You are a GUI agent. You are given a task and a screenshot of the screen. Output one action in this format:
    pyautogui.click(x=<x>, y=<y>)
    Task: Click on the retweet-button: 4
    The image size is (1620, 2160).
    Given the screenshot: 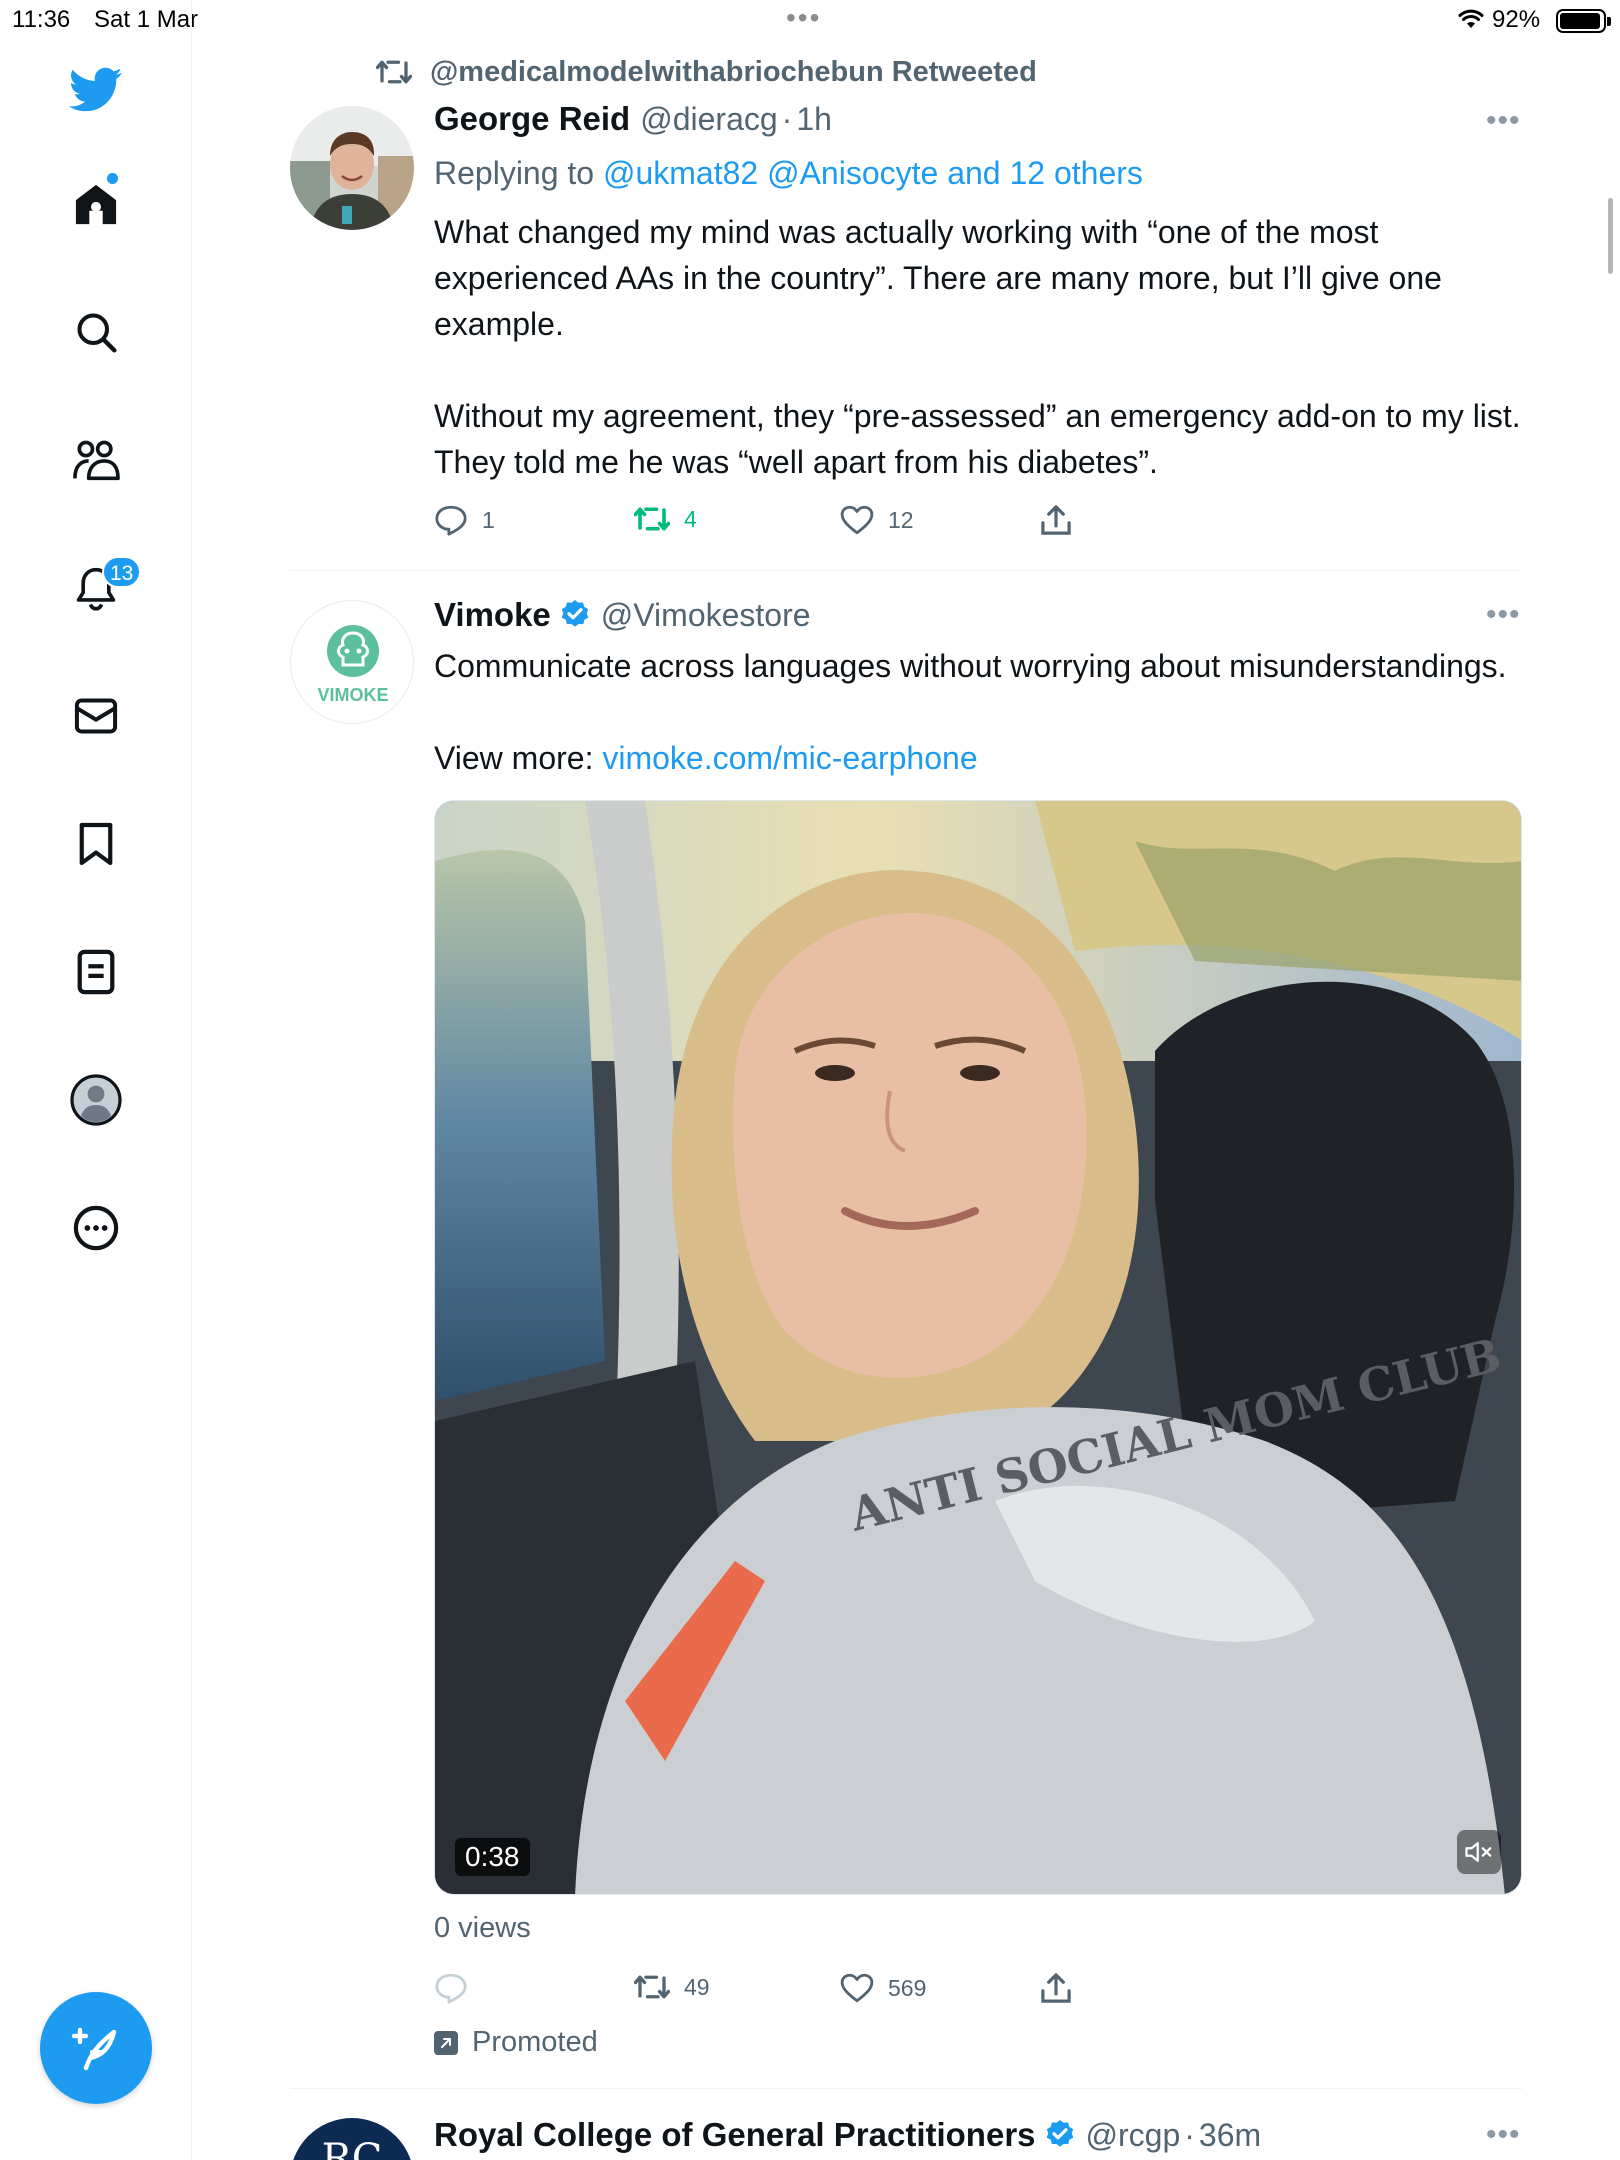 What is the action you would take?
    pyautogui.click(x=665, y=519)
    